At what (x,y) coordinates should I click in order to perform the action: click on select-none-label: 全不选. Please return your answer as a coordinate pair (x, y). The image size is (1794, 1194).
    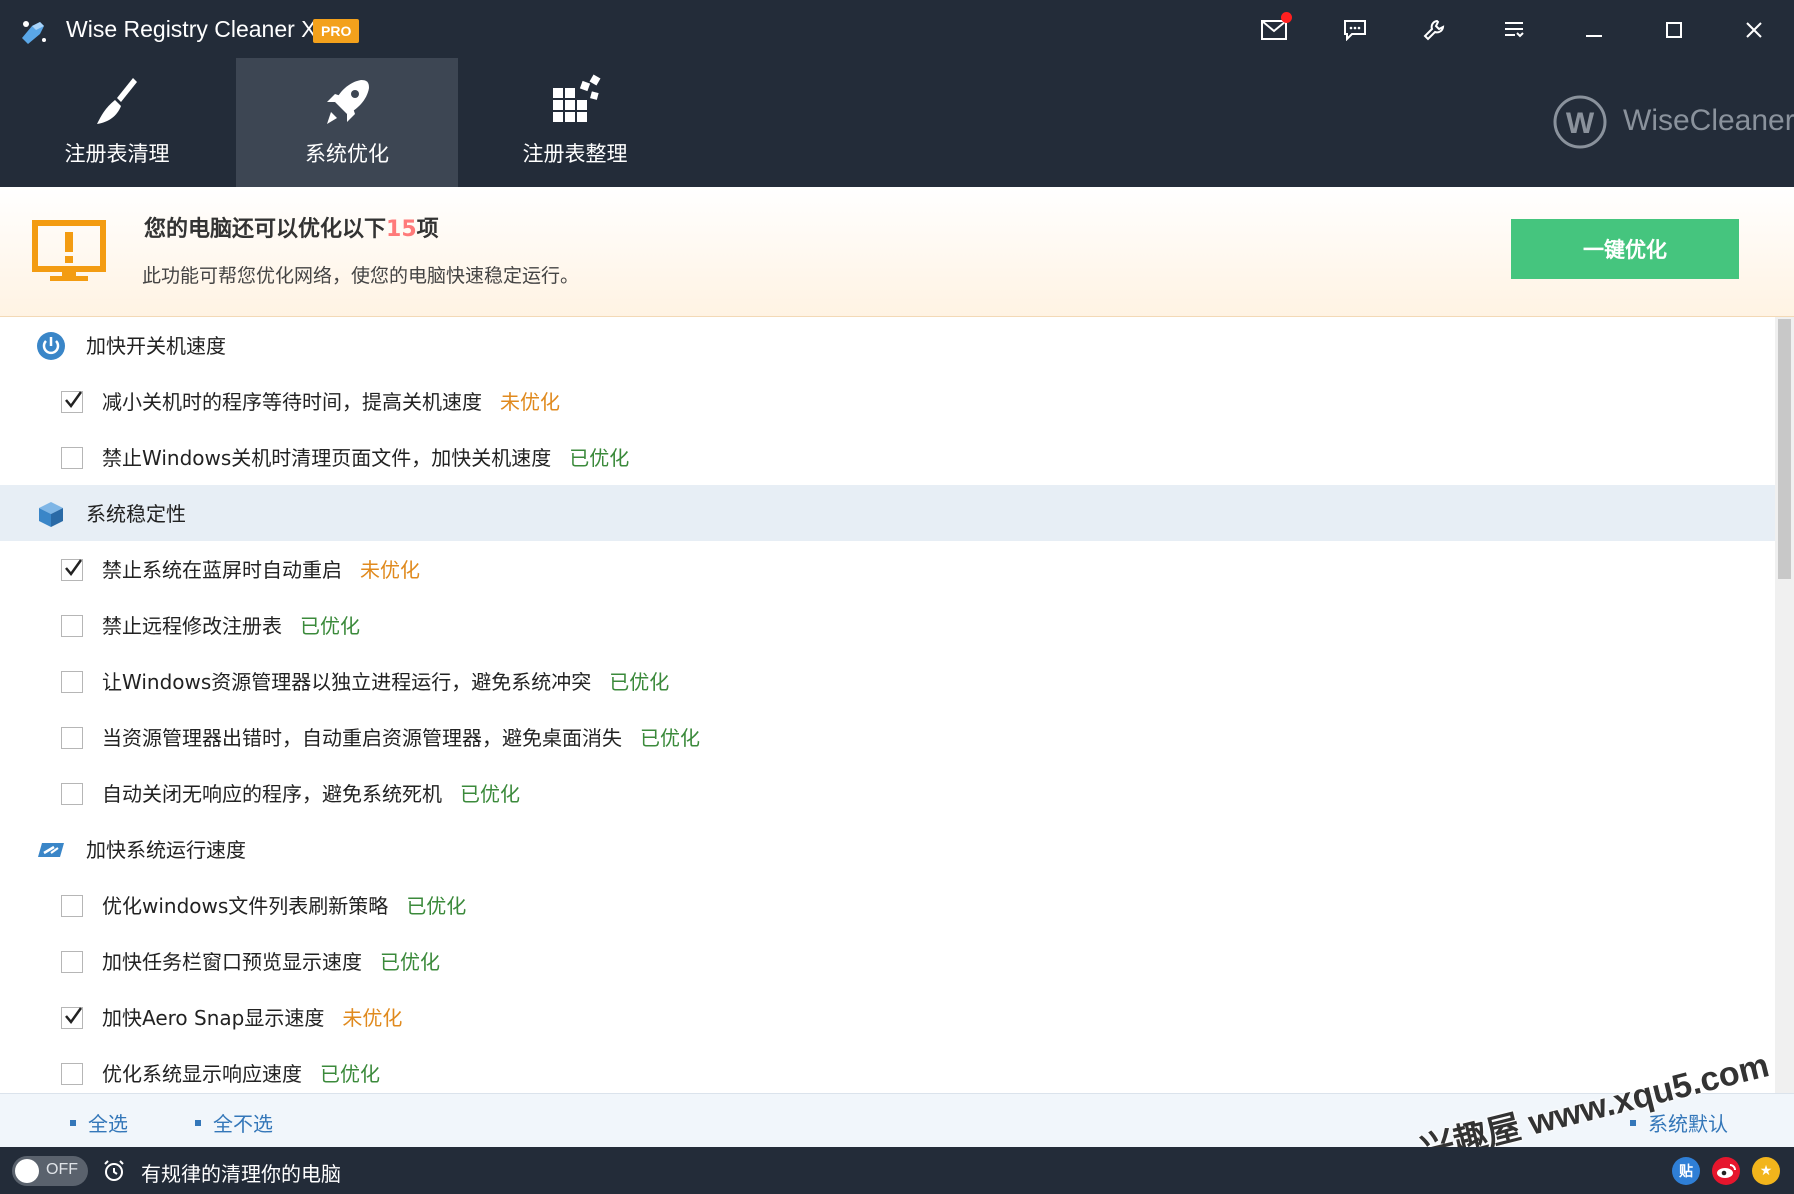
    Looking at the image, I should click on (243, 1124).